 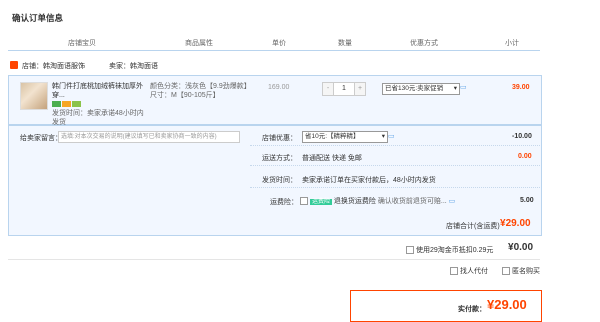 I want to click on insurance-checkbox, so click(x=304, y=201).